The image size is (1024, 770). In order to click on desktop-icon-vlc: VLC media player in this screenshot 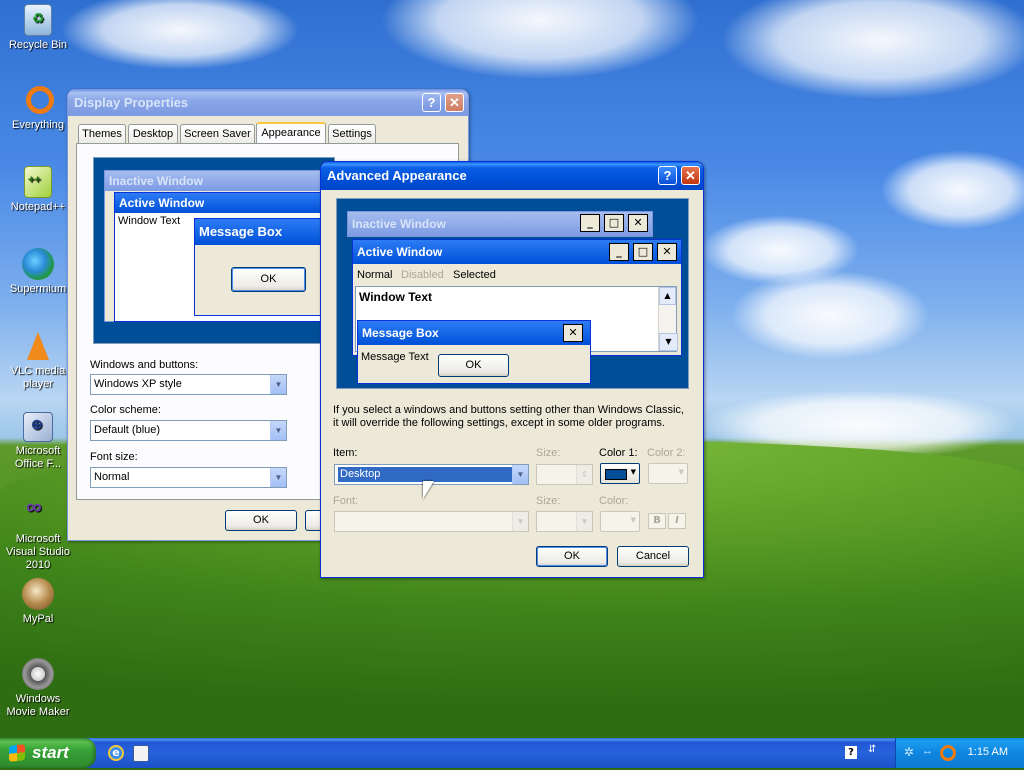, I will do `click(38, 360)`.